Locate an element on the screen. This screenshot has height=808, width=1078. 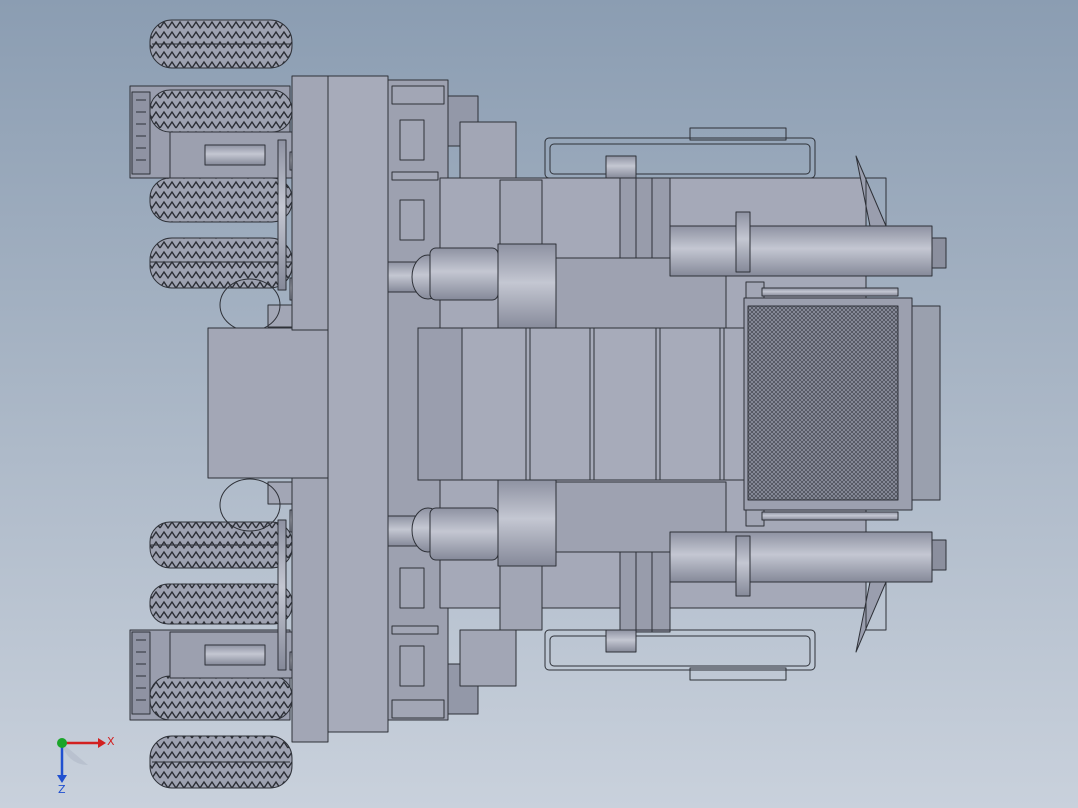
radiator-grille is located at coordinates (842, 404).